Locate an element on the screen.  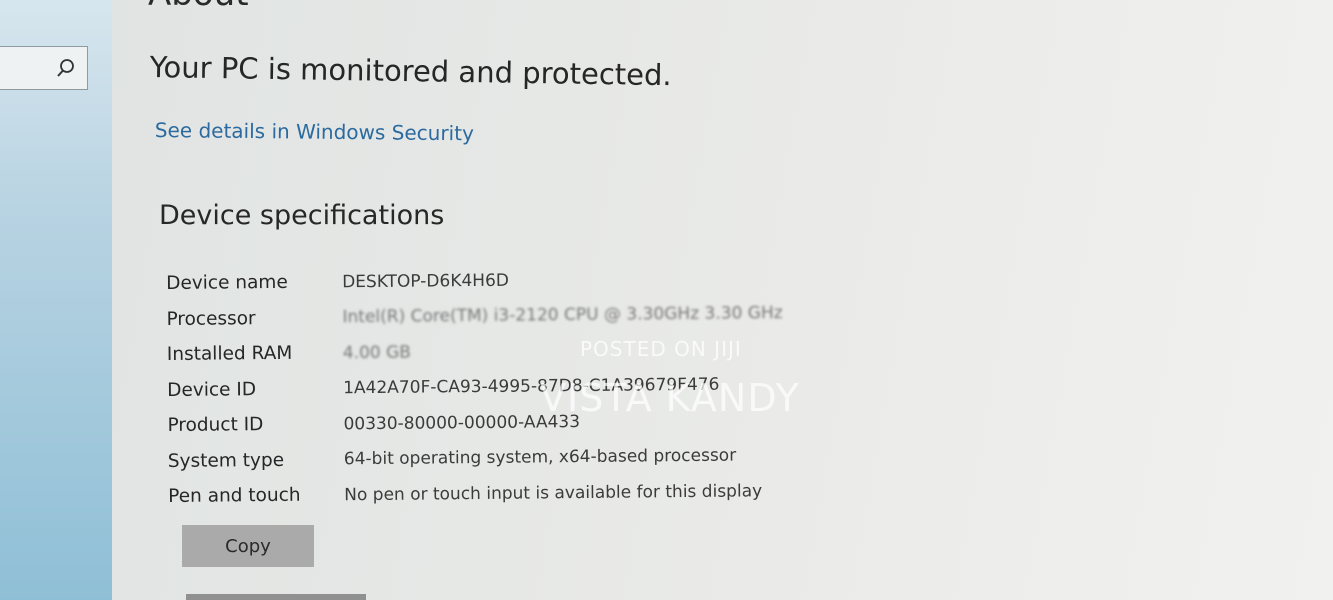
sidebar is located at coordinates (56, 300).